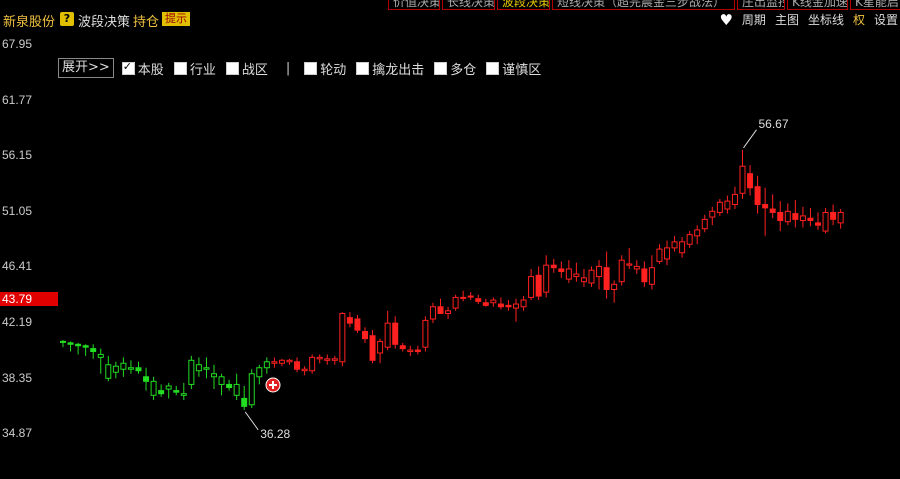 This screenshot has width=900, height=479. What do you see at coordinates (251, 421) in the screenshot?
I see `low-price-arrow` at bounding box center [251, 421].